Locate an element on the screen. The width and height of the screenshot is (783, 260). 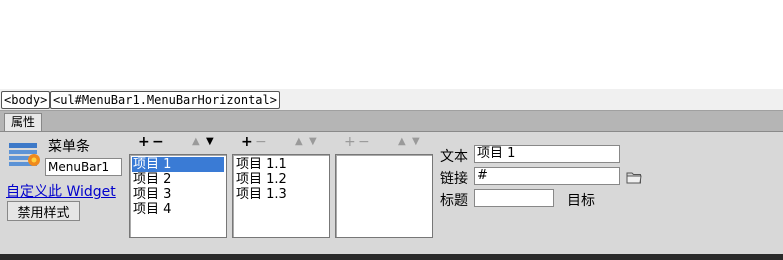
add-subsubitem-button: + is located at coordinates (350, 142).